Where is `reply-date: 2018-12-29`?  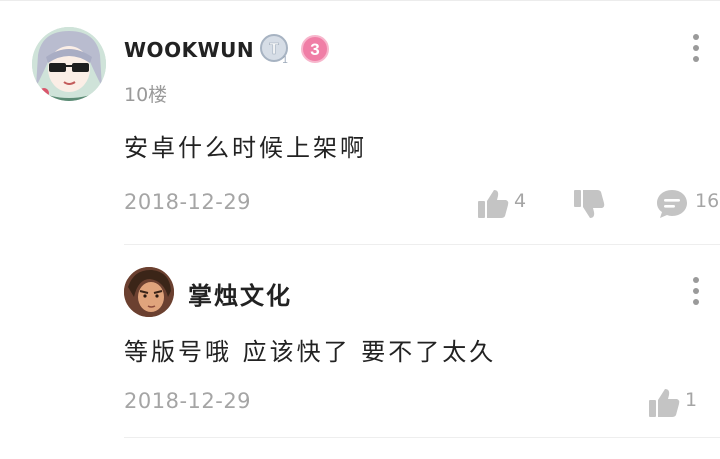 reply-date: 2018-12-29 is located at coordinates (188, 401).